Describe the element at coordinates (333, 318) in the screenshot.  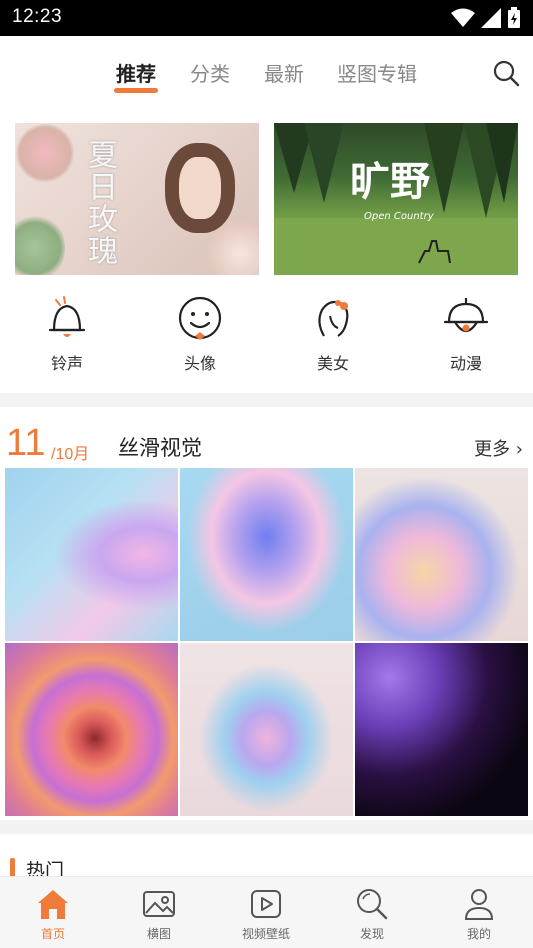
I see `girl-profile-icon` at that location.